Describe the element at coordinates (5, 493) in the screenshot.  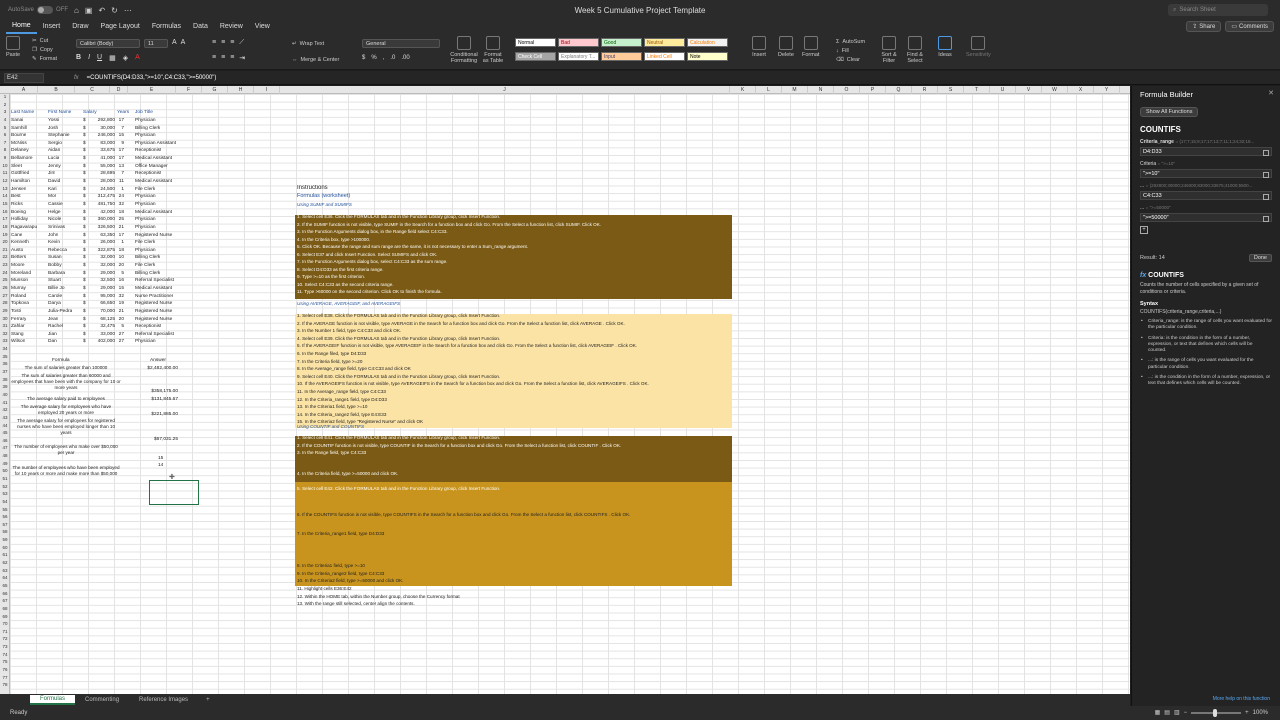
I see `row-header: 53` at that location.